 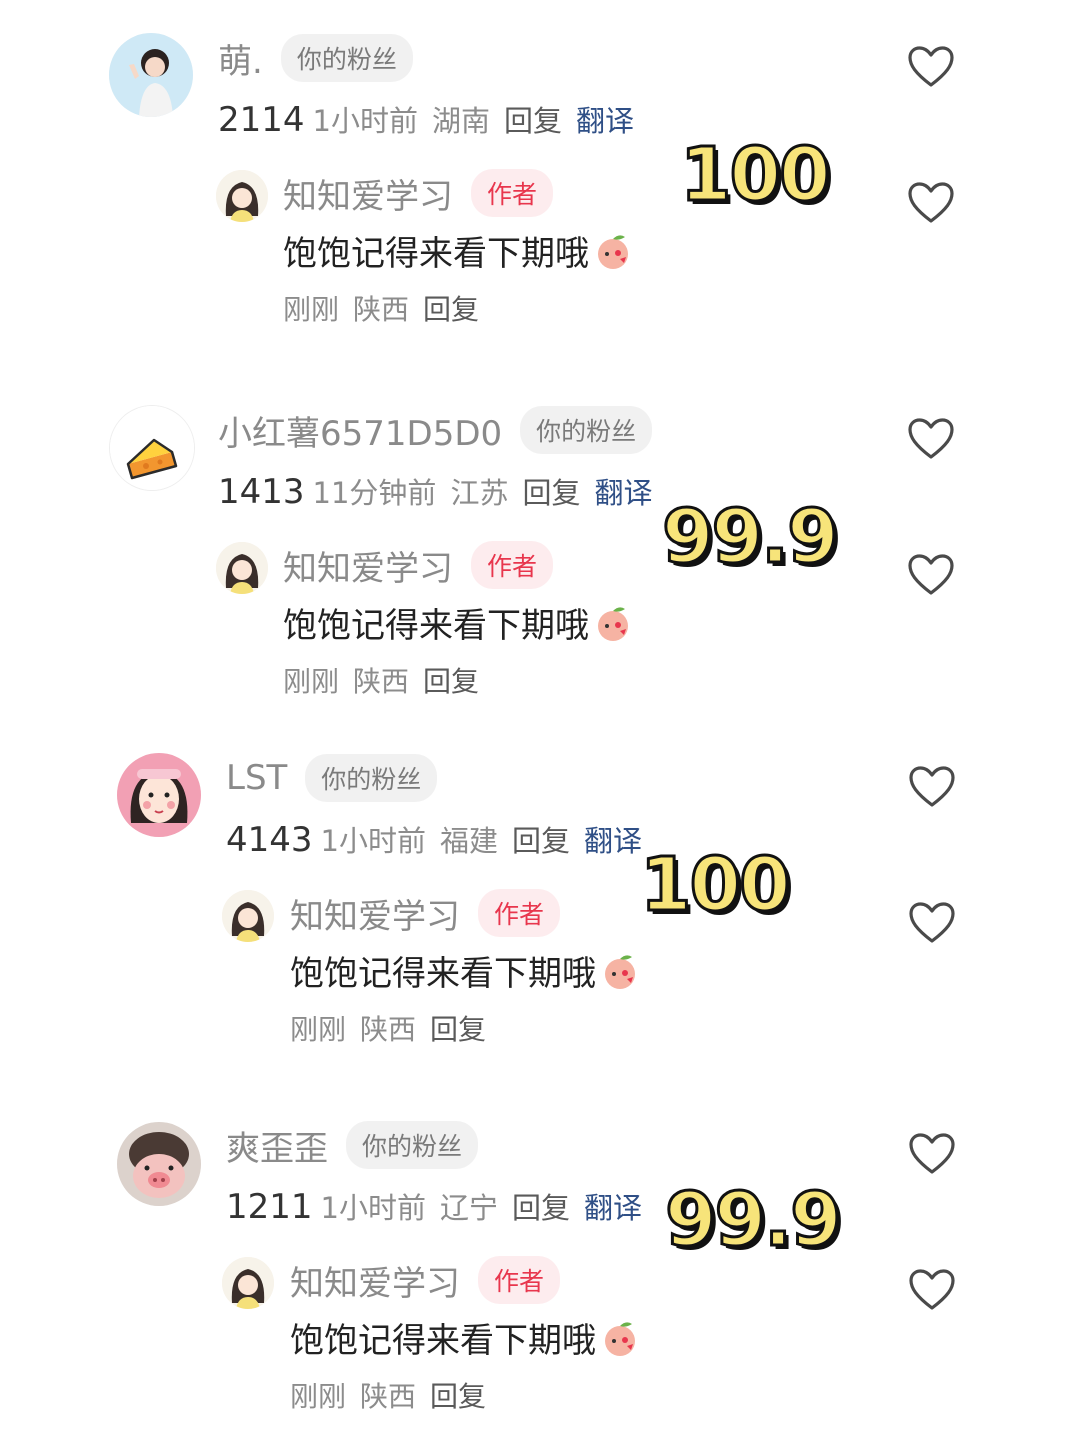 I want to click on comment-meta: 1413 11分钟前 江苏 回复 翻译, so click(x=435, y=491).